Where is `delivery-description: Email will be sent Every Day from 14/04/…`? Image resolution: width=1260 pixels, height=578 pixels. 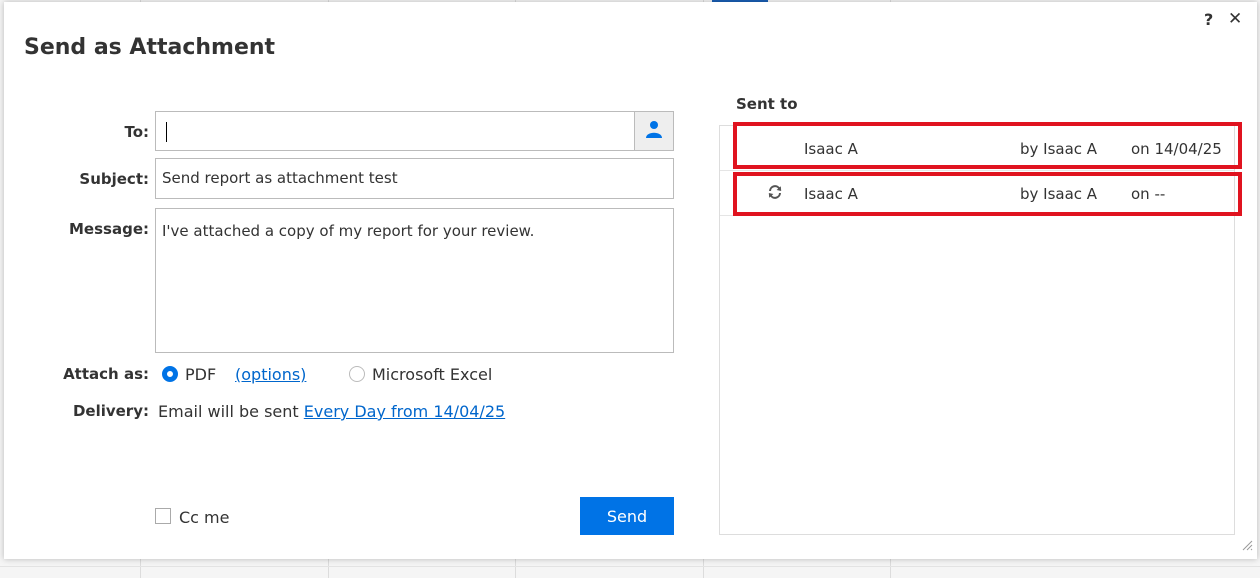
delivery-description: Email will be sent Every Day from 14/04/… is located at coordinates (331, 411).